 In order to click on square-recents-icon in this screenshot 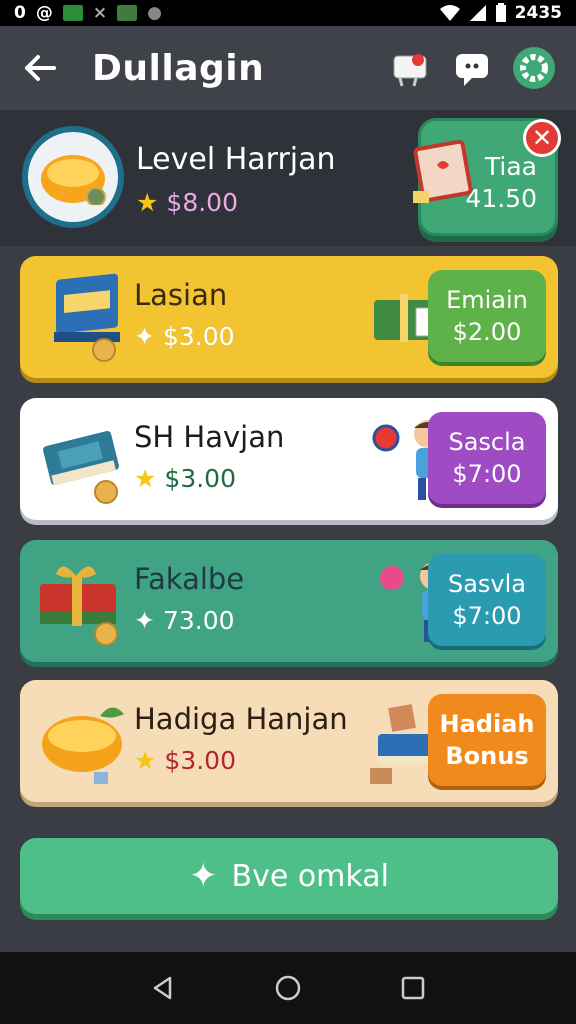, I will do `click(413, 988)`.